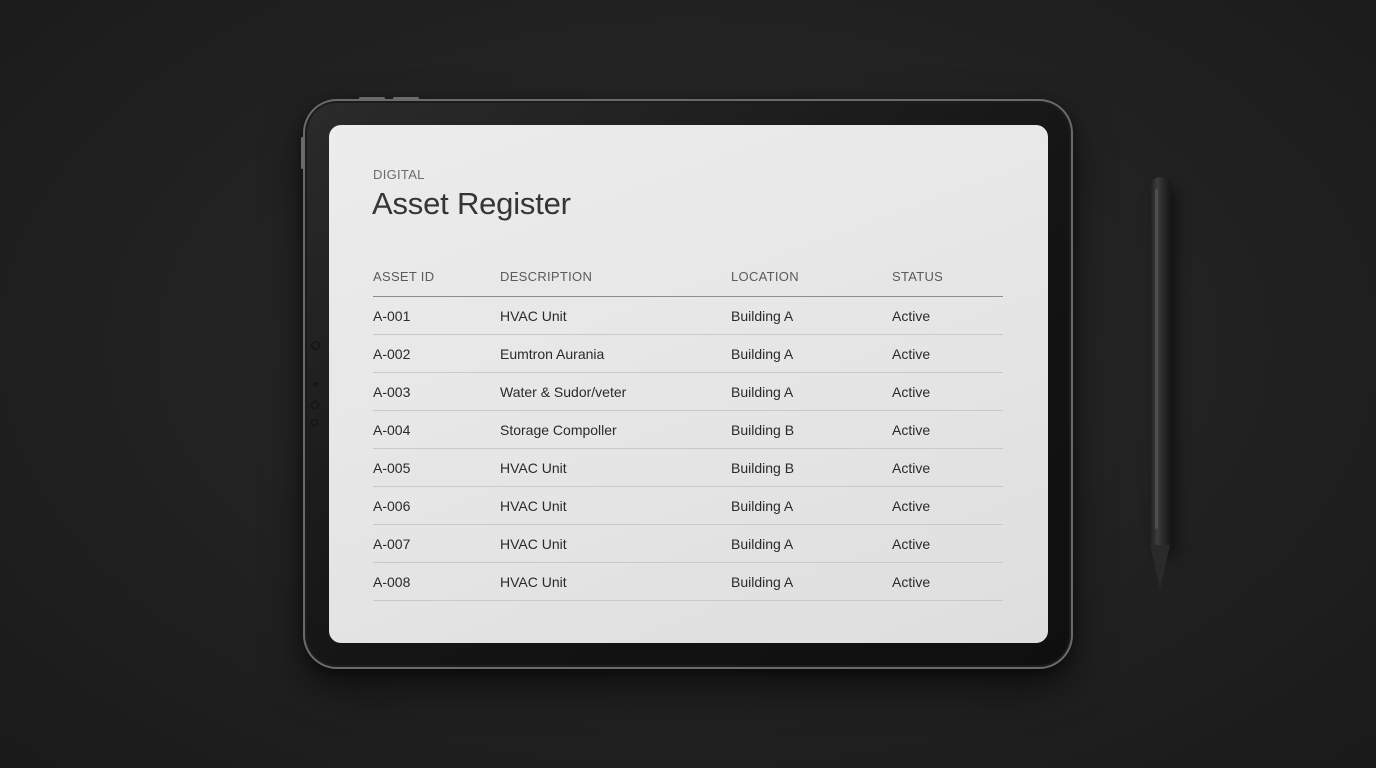 This screenshot has height=768, width=1376. Describe the element at coordinates (688, 354) in the screenshot. I see `table-row: A-002 Eumtron Aurania Building A Active` at that location.